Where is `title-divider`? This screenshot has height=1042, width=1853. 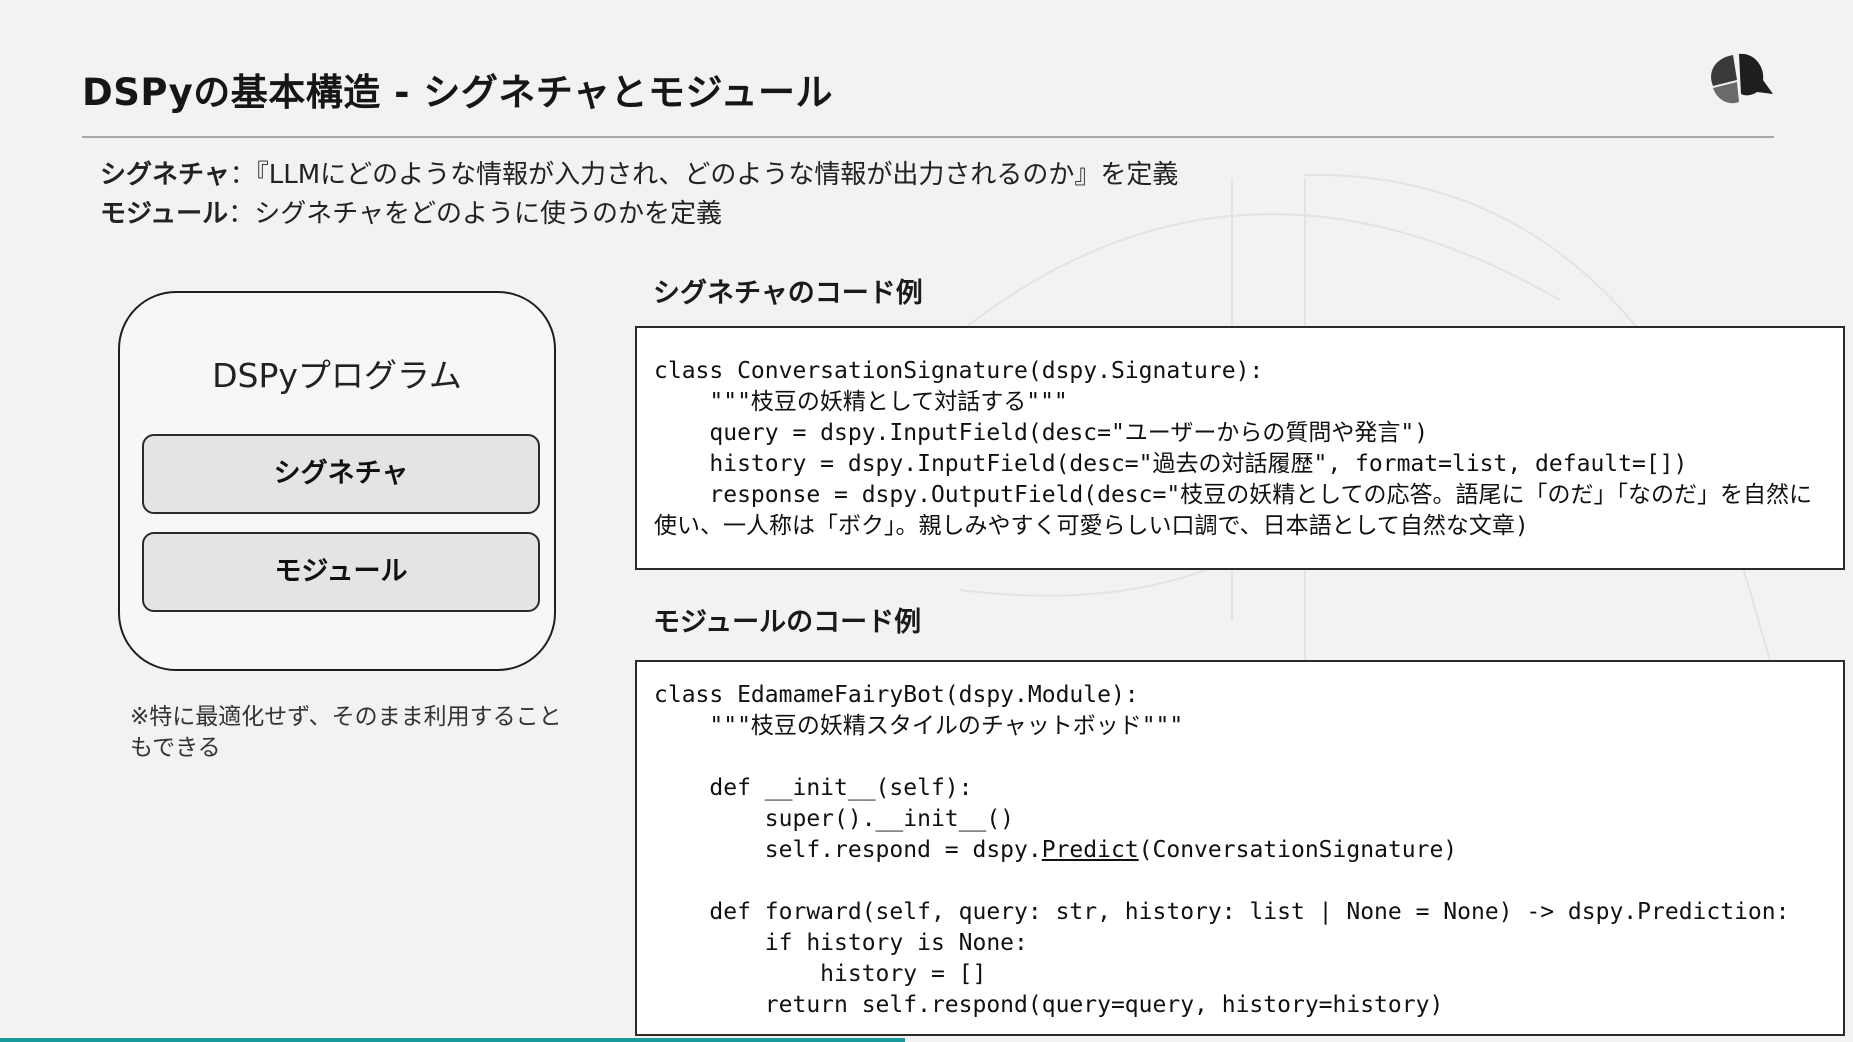 title-divider is located at coordinates (928, 137).